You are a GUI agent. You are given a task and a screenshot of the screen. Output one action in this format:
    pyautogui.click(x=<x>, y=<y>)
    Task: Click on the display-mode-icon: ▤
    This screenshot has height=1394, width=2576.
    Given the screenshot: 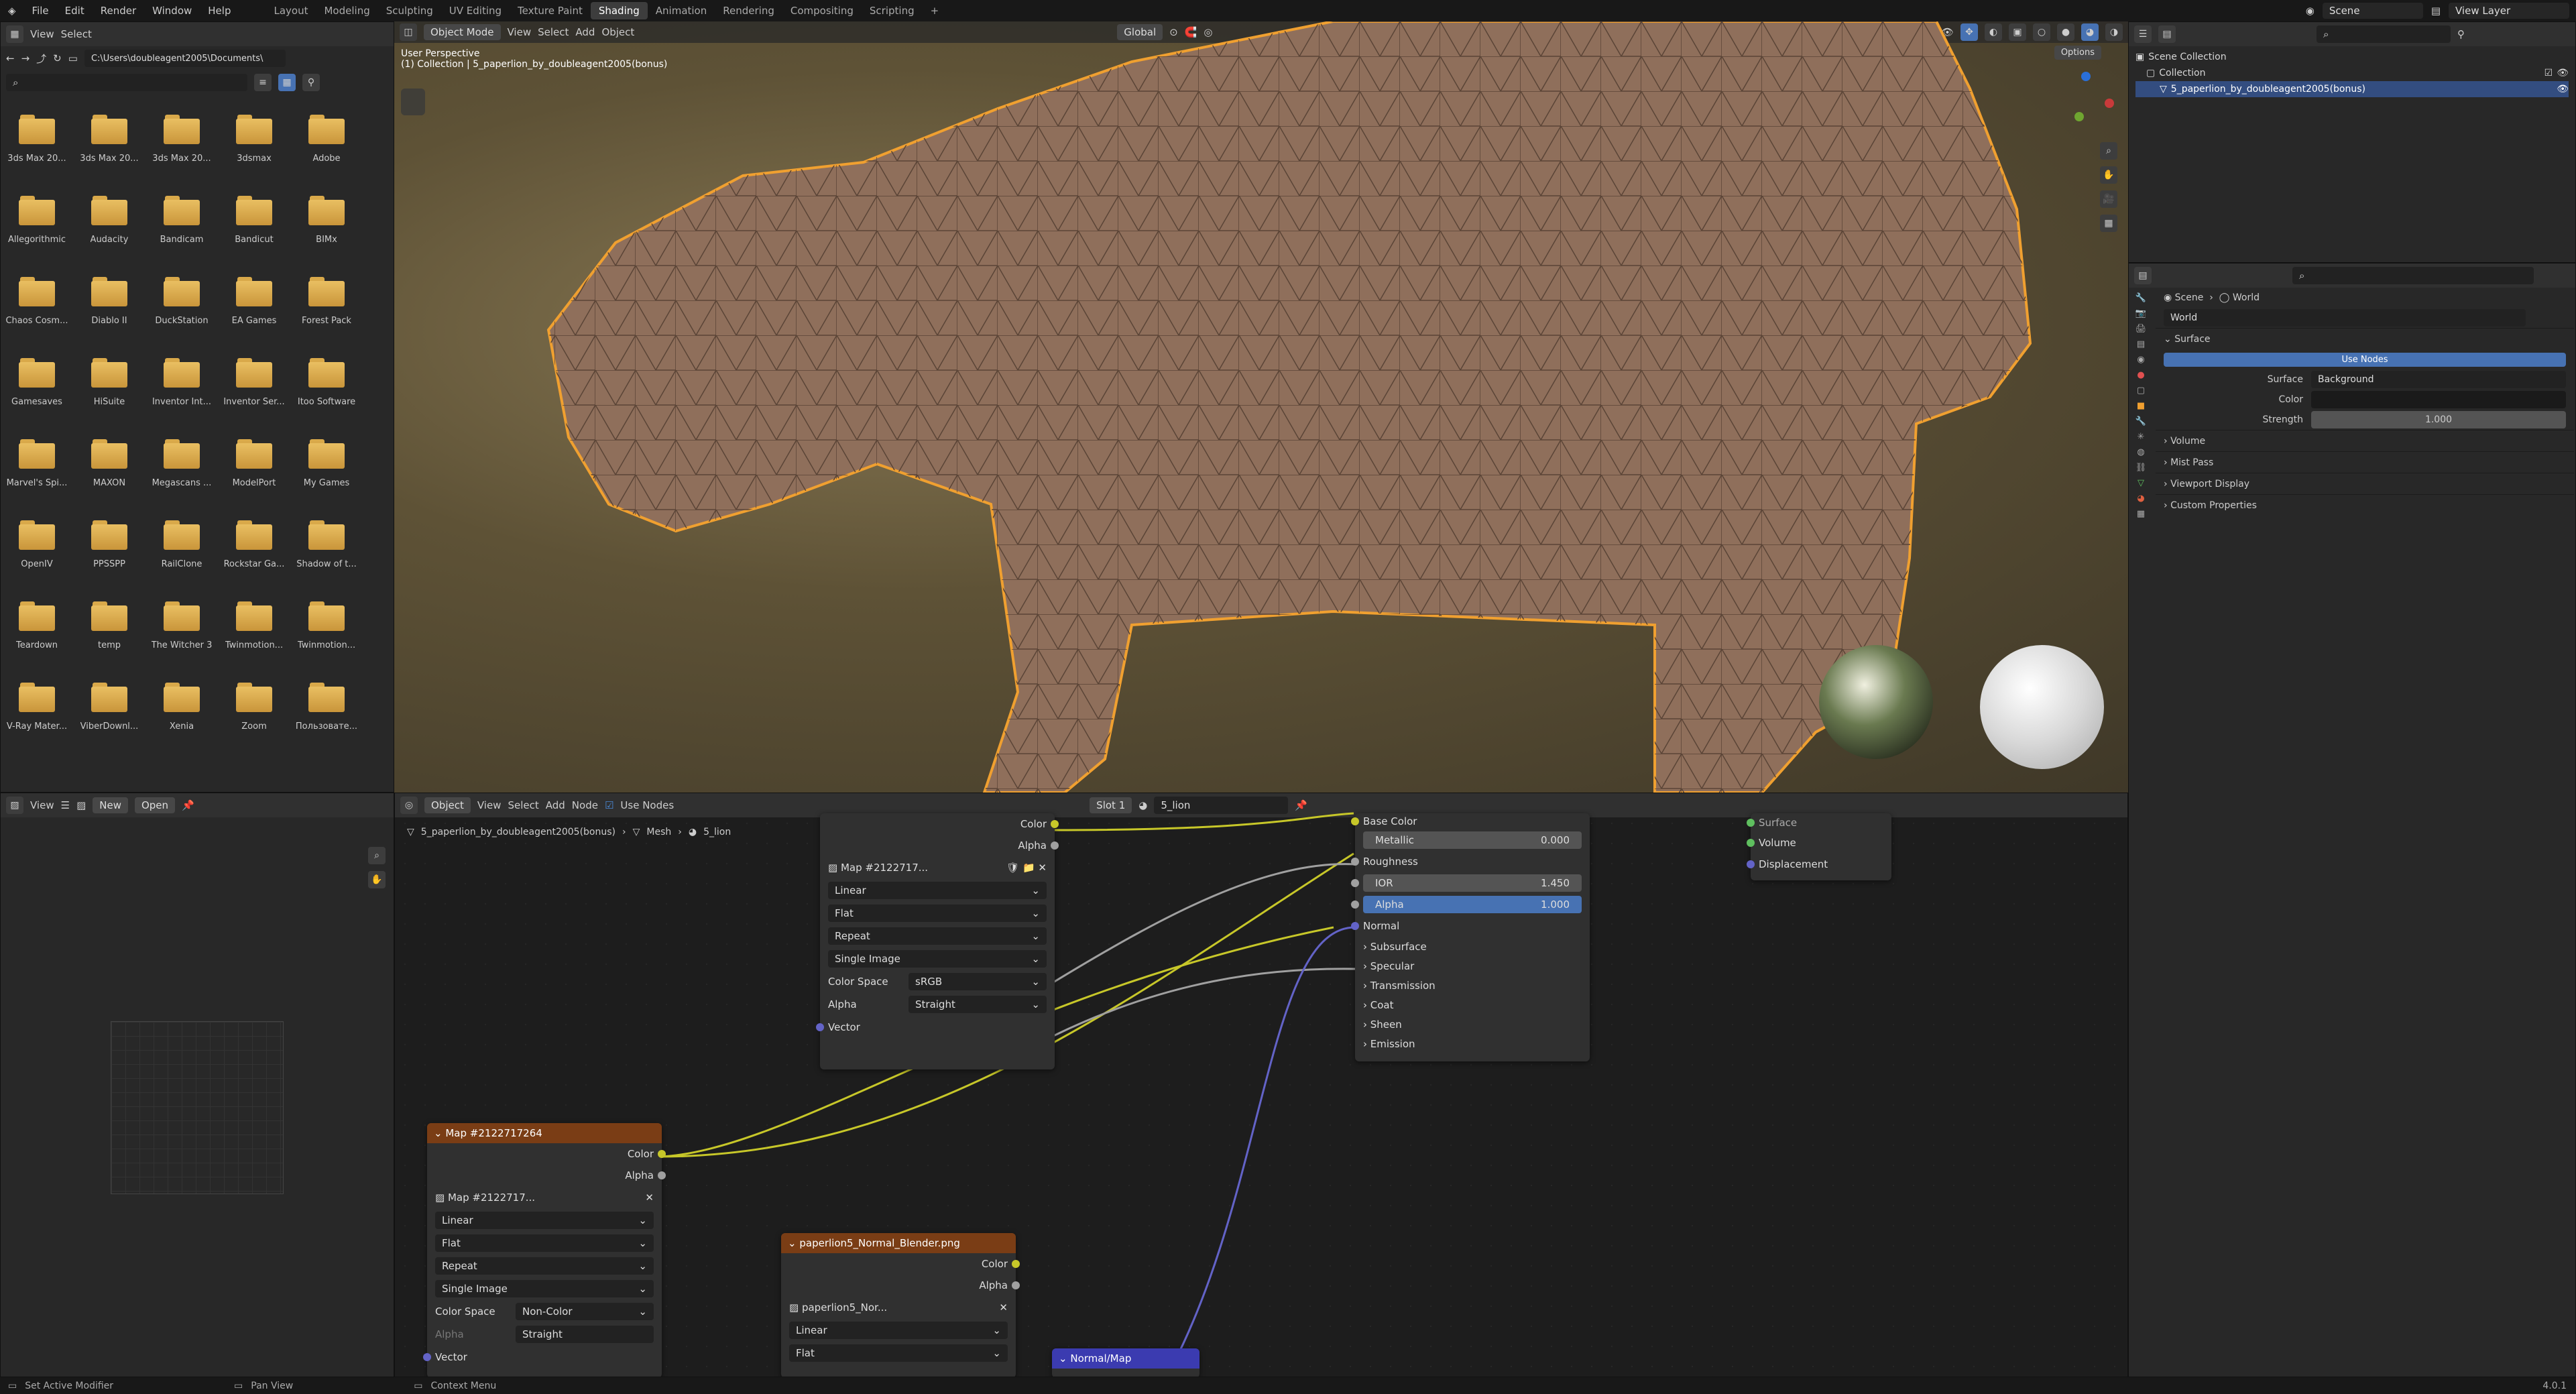 What is the action you would take?
    pyautogui.click(x=2167, y=34)
    